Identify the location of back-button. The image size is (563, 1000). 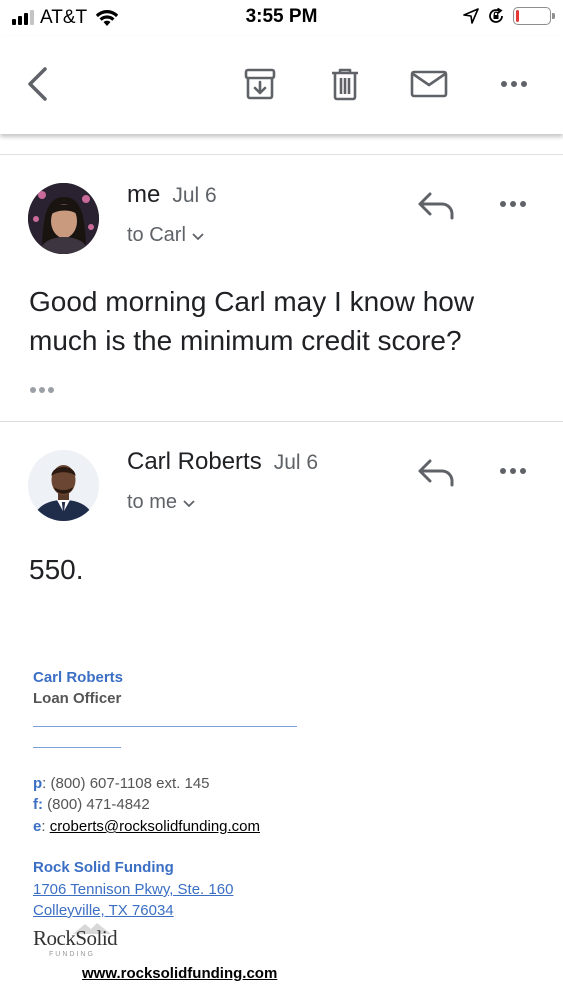
(38, 84).